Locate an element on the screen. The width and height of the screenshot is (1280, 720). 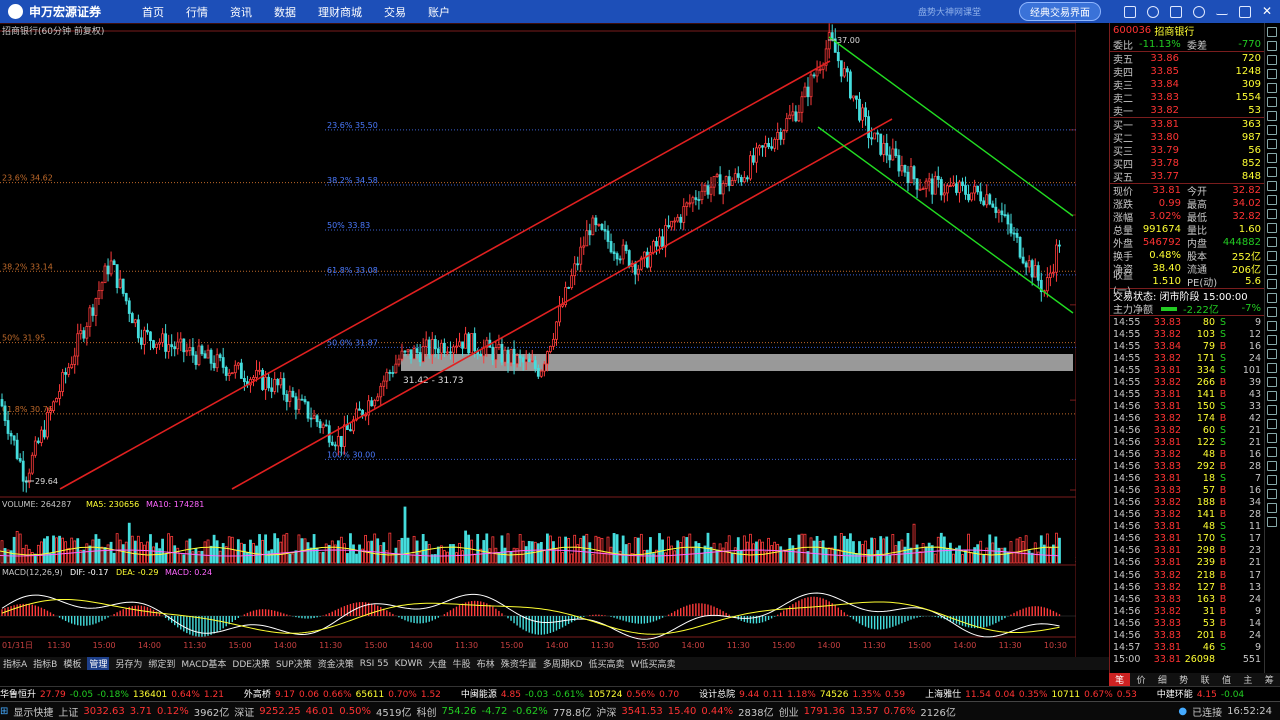
settings-icon is located at coordinates (1199, 11).